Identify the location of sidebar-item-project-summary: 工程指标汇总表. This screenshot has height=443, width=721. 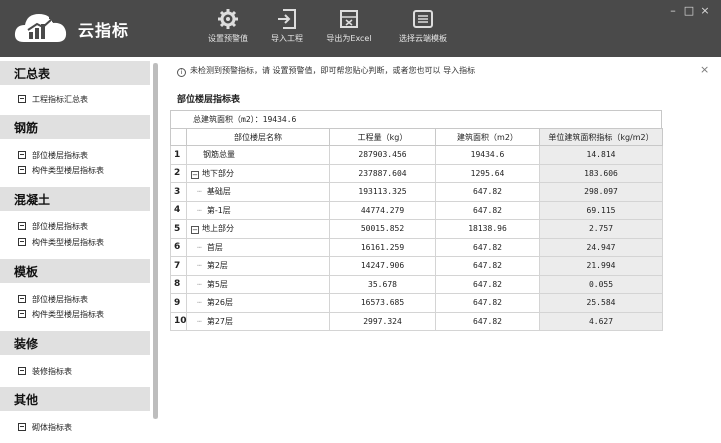
(53, 99).